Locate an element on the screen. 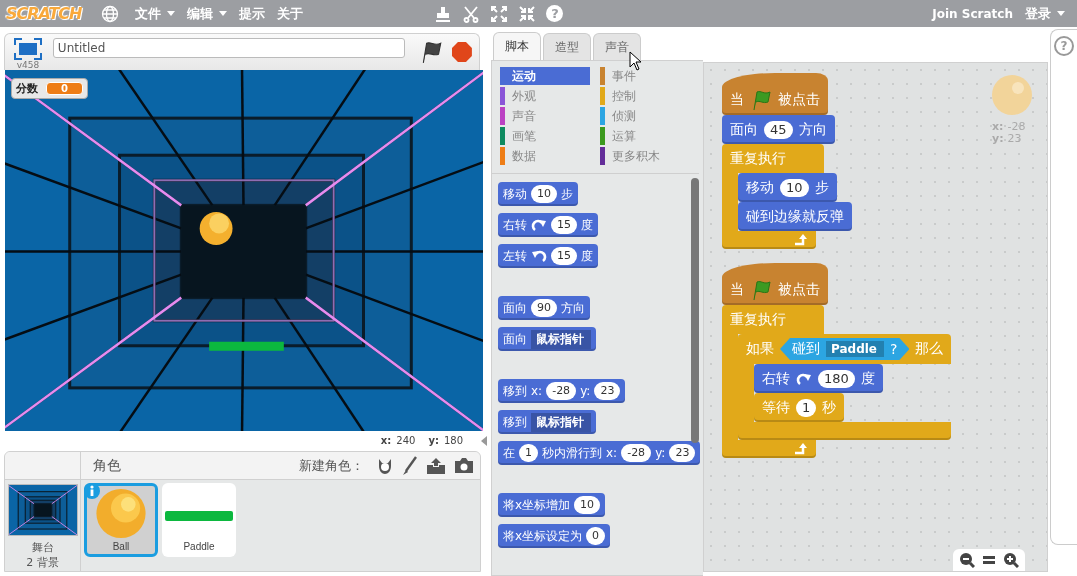 This screenshot has width=1077, height=576. sprite-tile: Paddle is located at coordinates (199, 520).